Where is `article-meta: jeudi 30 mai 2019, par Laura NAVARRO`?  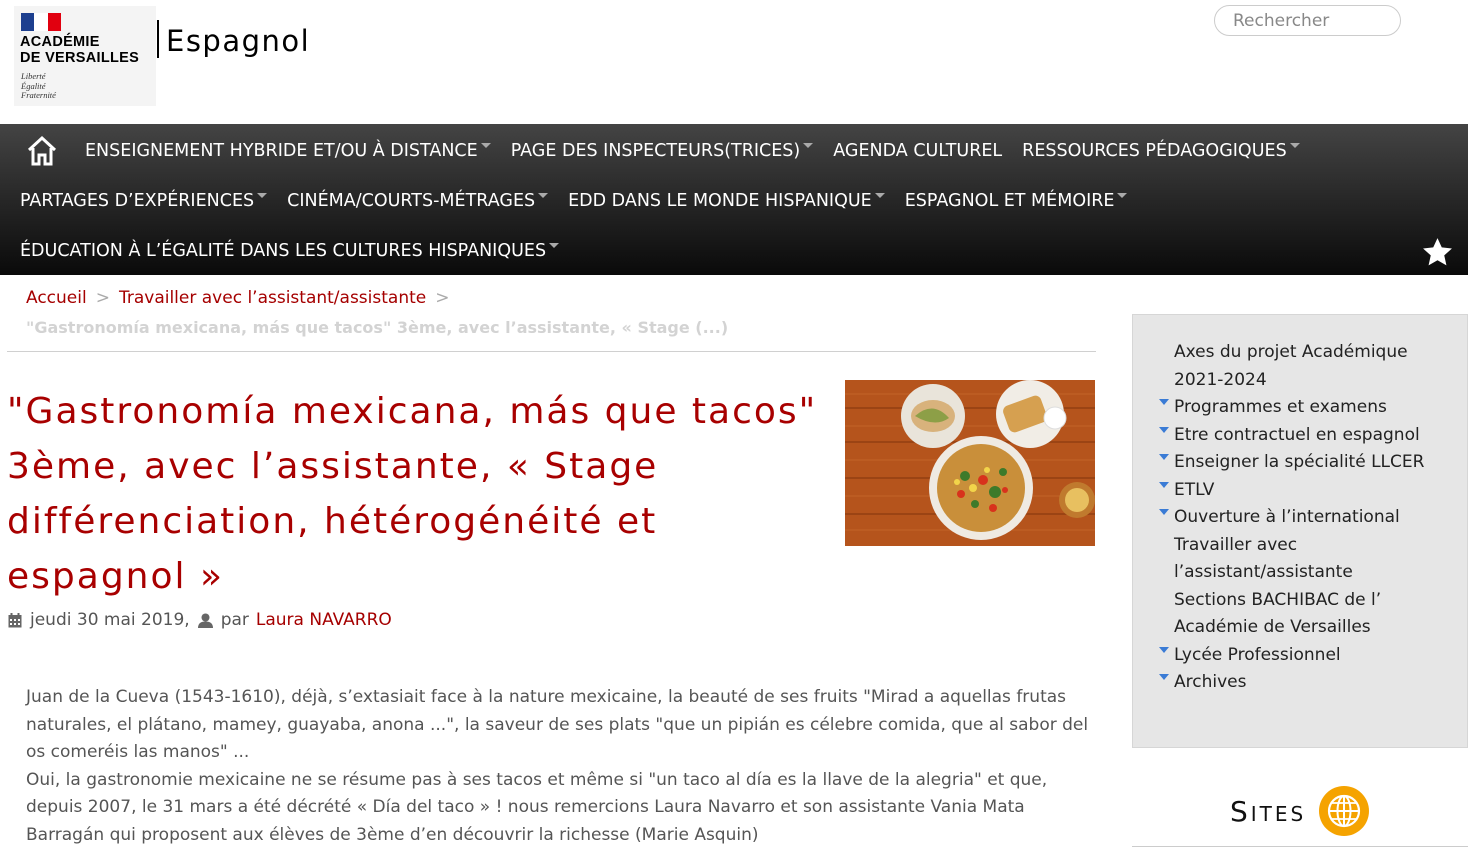 article-meta: jeudi 30 mai 2019, par Laura NAVARRO is located at coordinates (200, 620).